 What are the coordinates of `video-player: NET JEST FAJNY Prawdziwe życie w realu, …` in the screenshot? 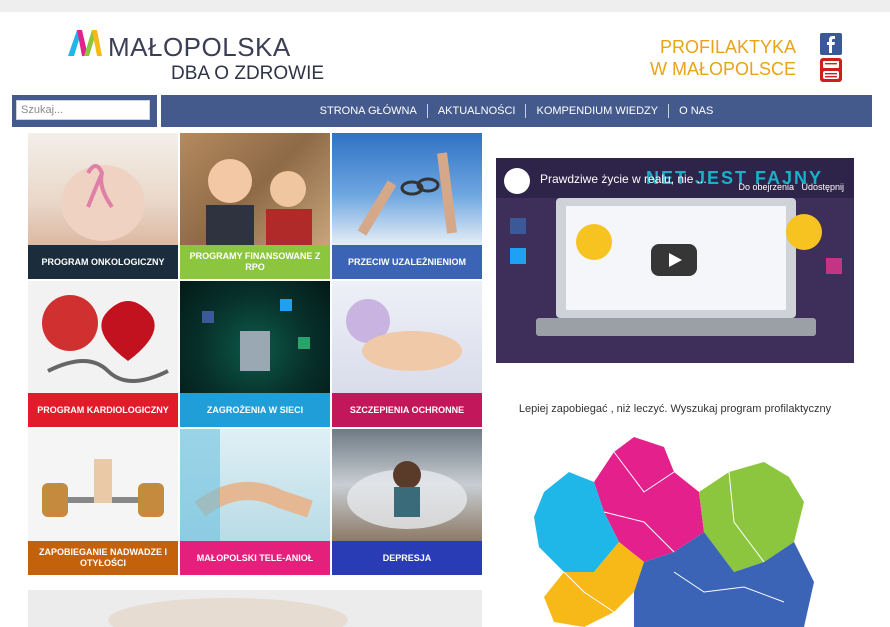 It's located at (675, 260).